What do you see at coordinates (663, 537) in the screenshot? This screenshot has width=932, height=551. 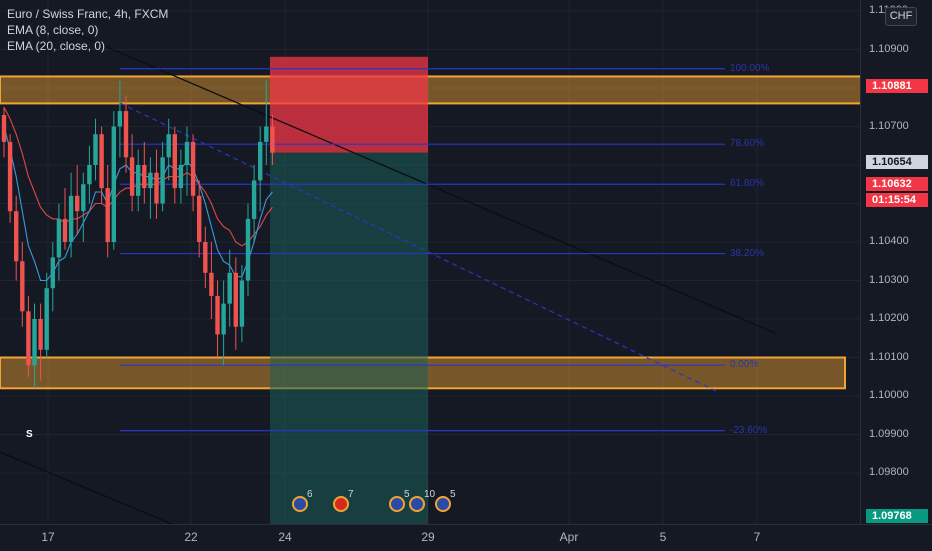 I see `time-tick: 5` at bounding box center [663, 537].